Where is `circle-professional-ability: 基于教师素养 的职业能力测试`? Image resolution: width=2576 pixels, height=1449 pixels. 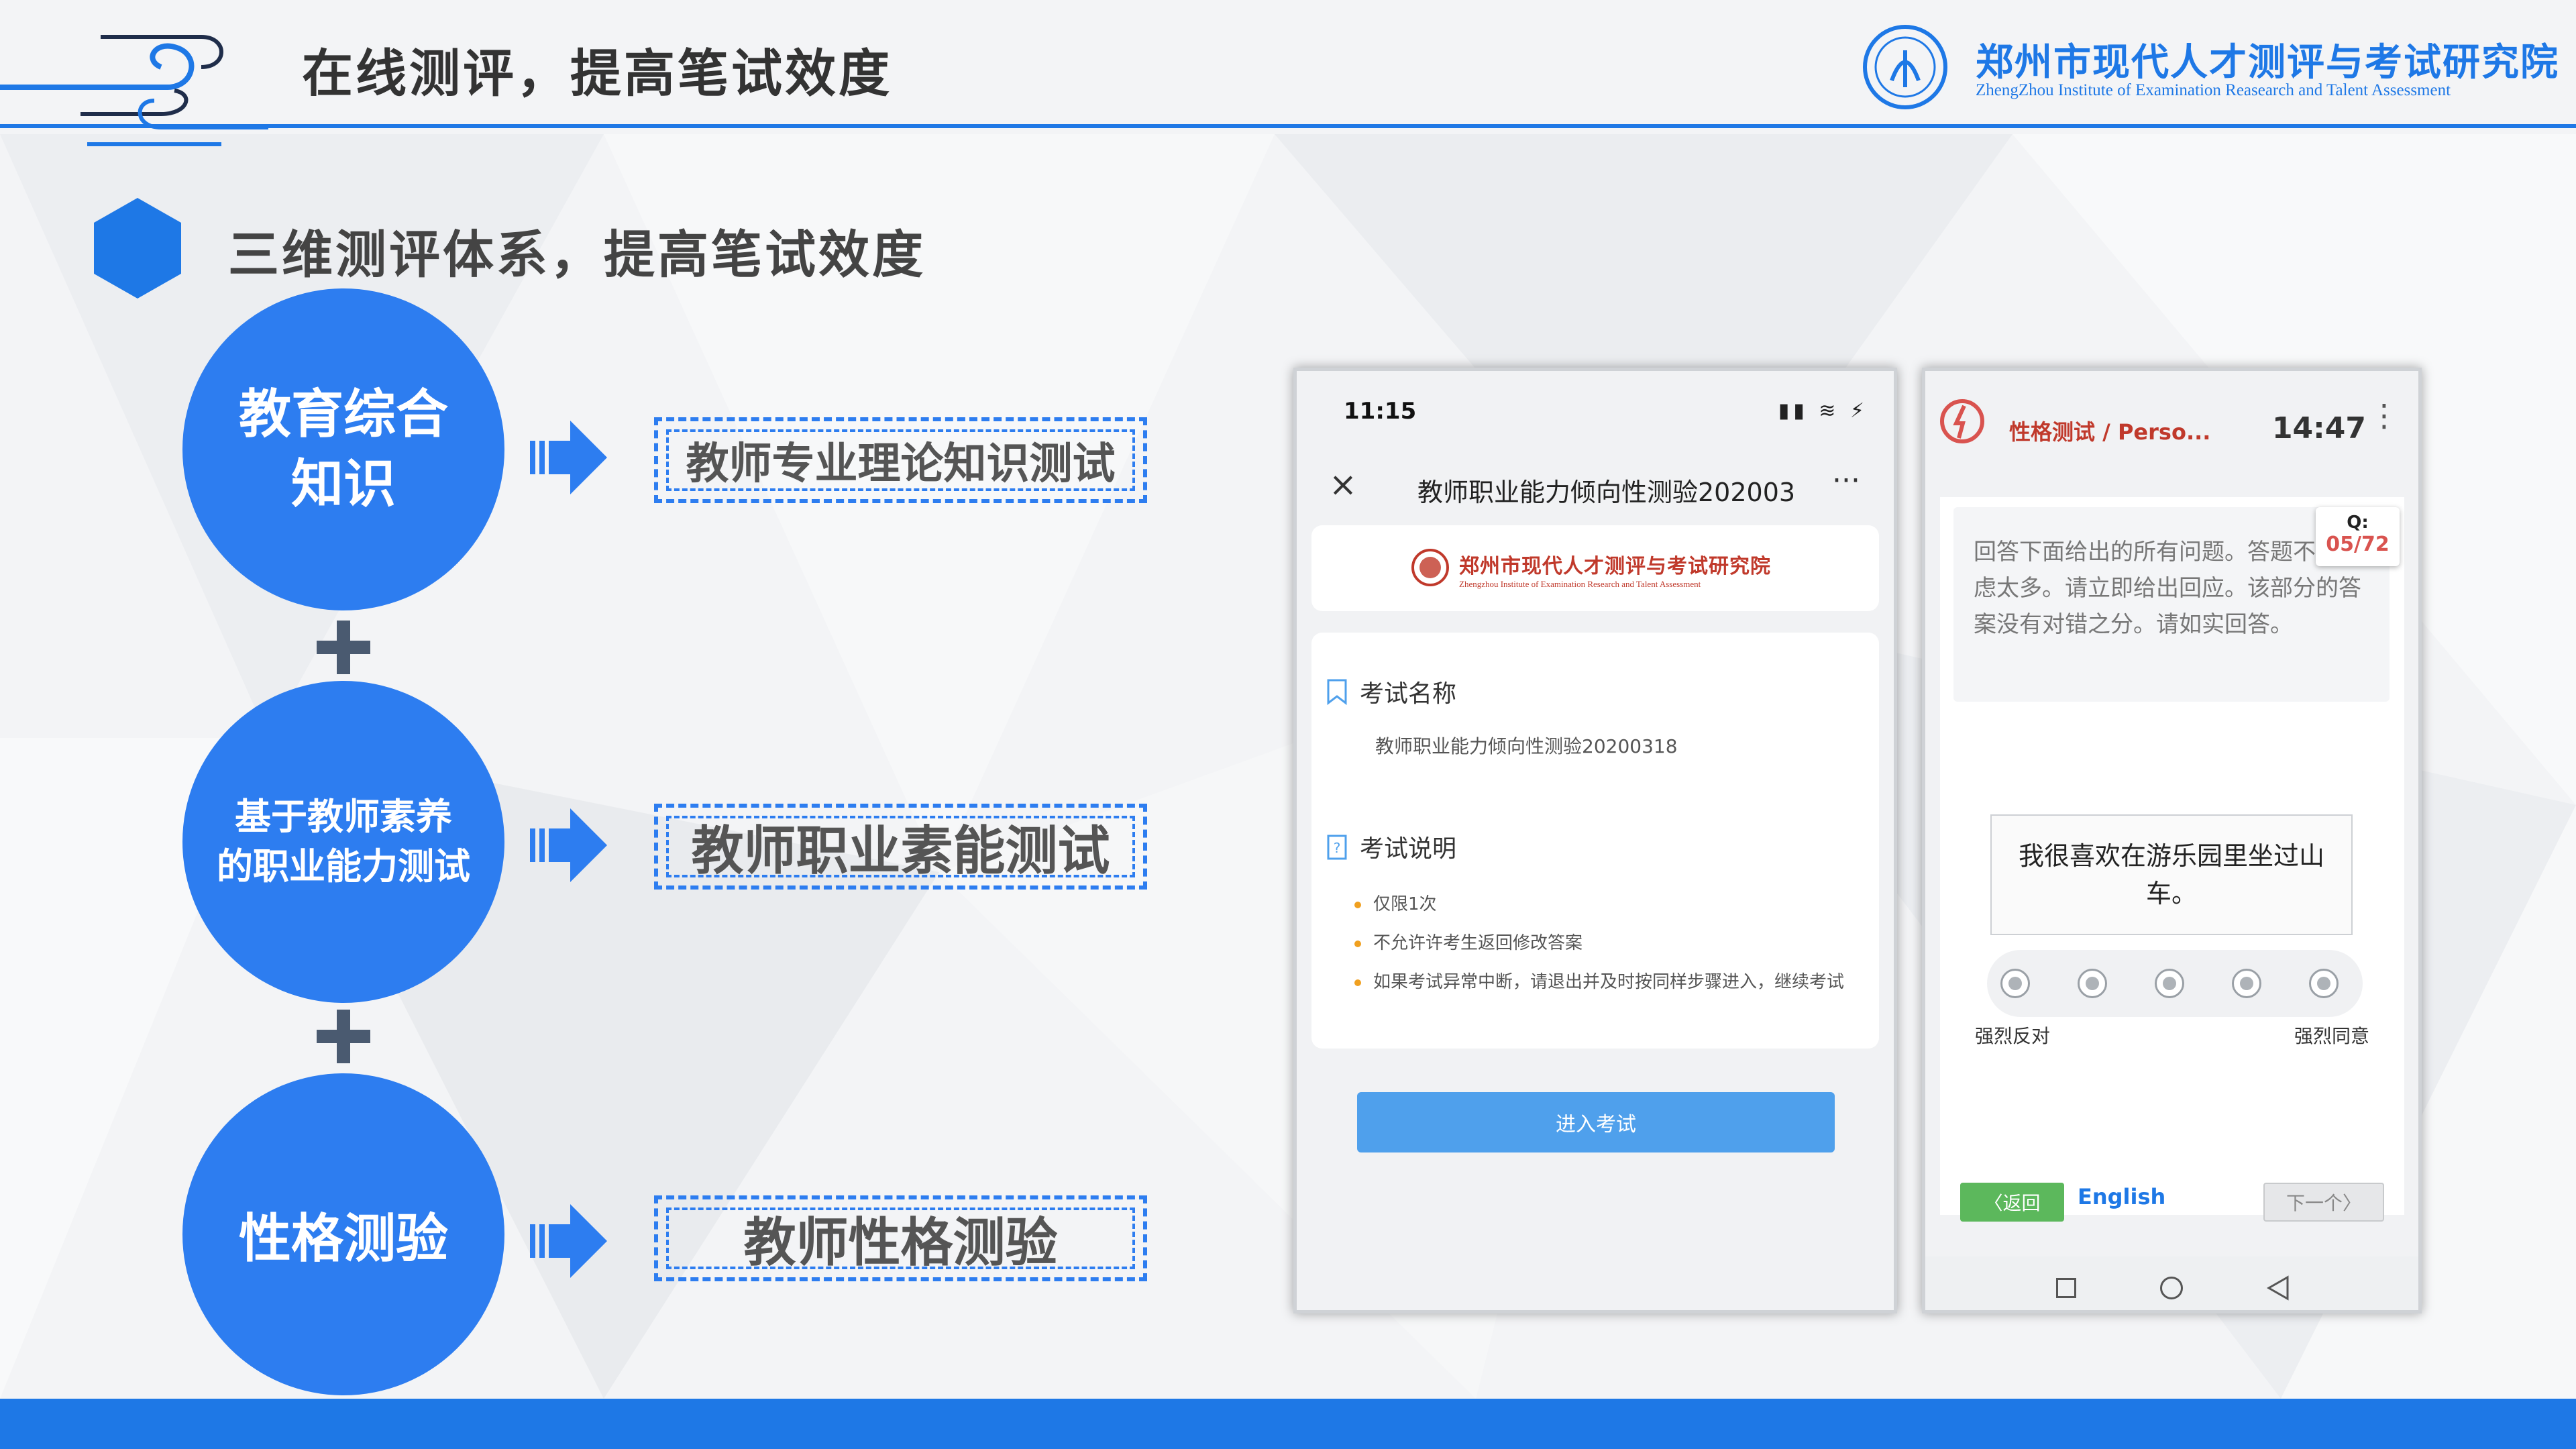 circle-professional-ability: 基于教师素养 的职业能力测试 is located at coordinates (343, 842).